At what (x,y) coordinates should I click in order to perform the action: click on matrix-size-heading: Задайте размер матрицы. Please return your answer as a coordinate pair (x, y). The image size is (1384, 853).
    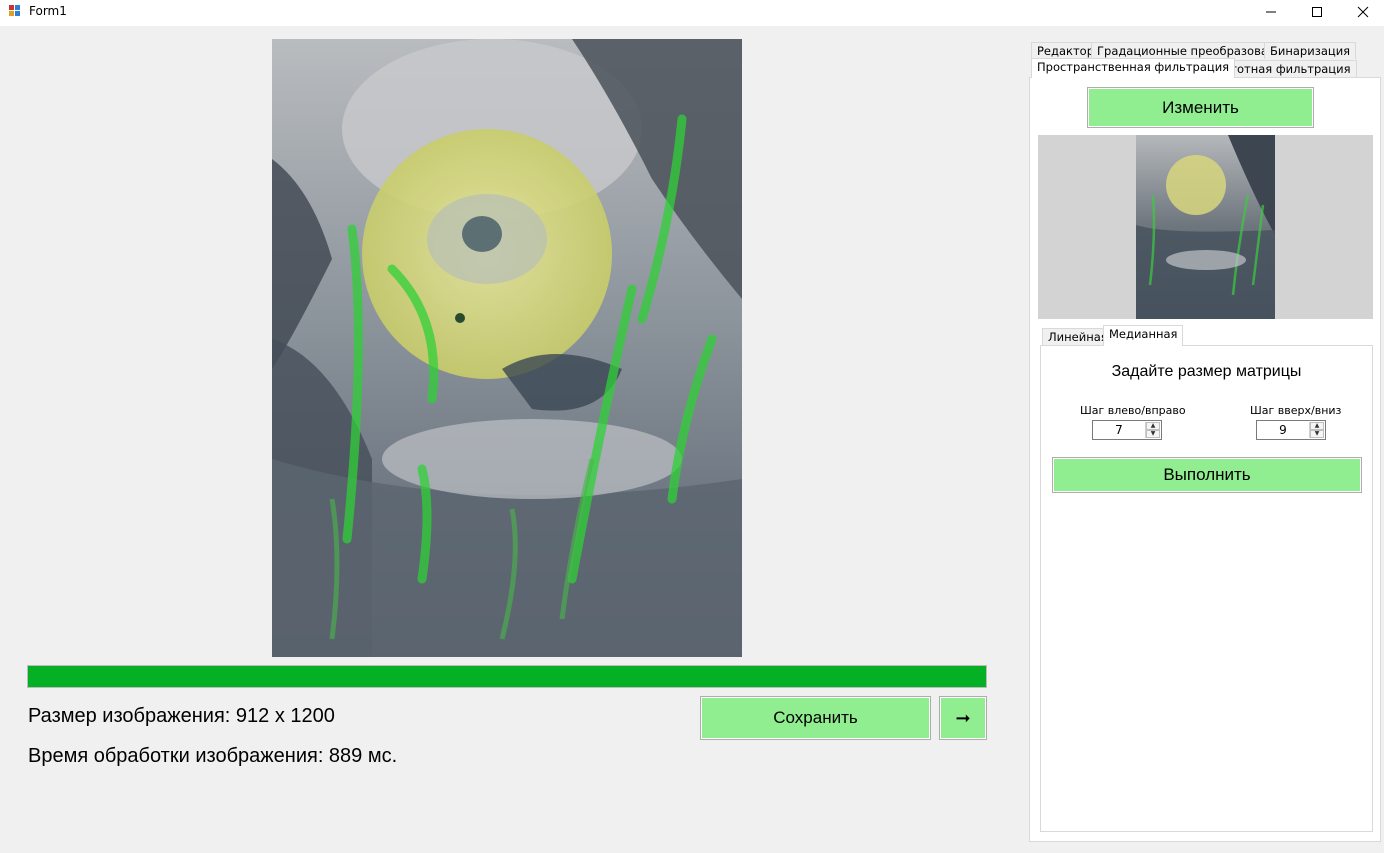
    Looking at the image, I should click on (1206, 371).